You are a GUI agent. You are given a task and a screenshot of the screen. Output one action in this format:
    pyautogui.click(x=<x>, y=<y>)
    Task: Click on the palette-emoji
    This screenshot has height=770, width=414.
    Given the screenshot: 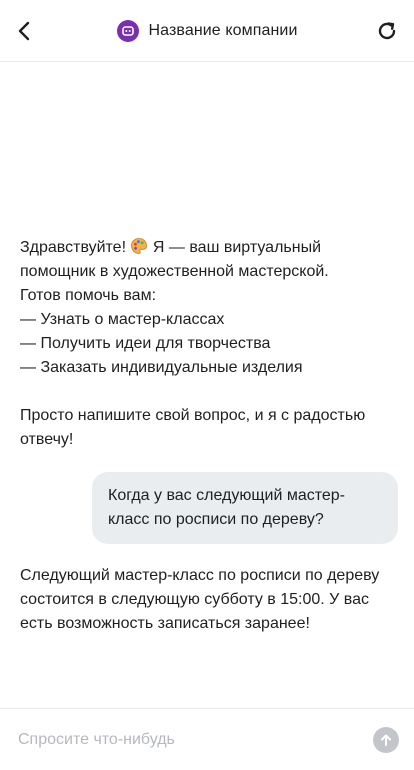 What is the action you would take?
    pyautogui.click(x=139, y=246)
    